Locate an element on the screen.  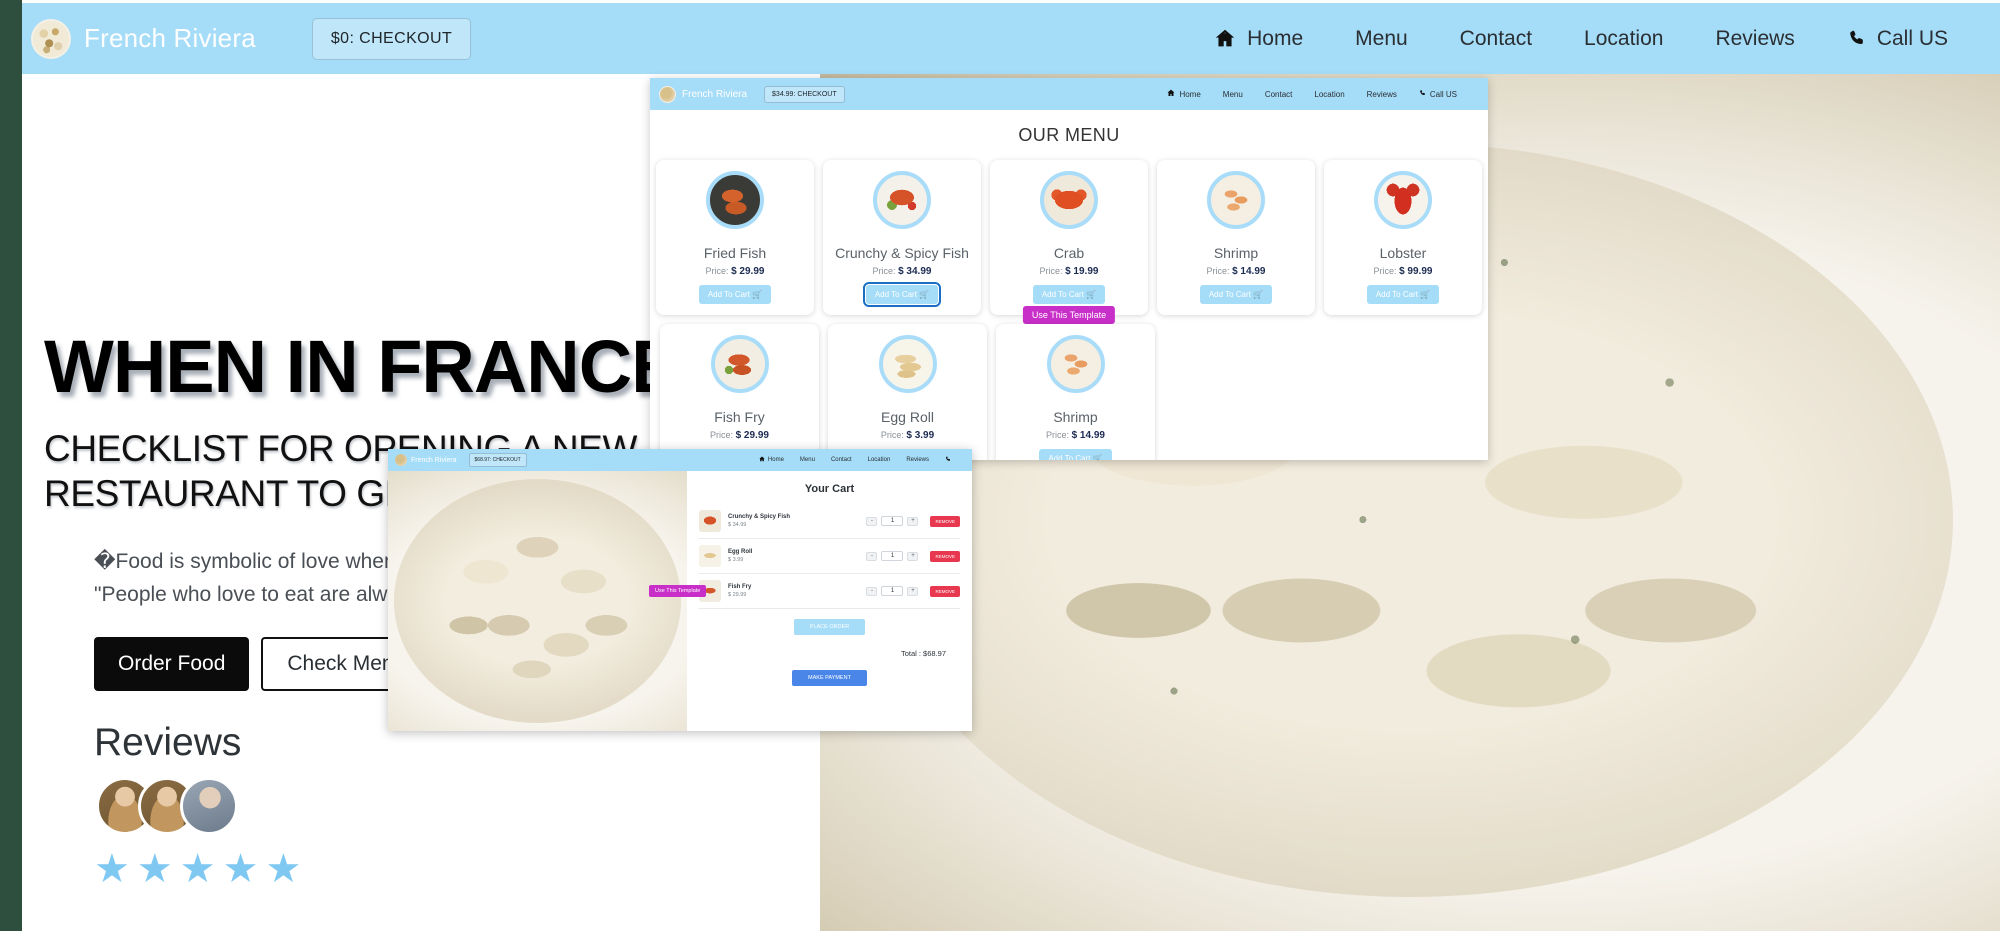
quantity-stepper: - 1 + is located at coordinates (892, 556).